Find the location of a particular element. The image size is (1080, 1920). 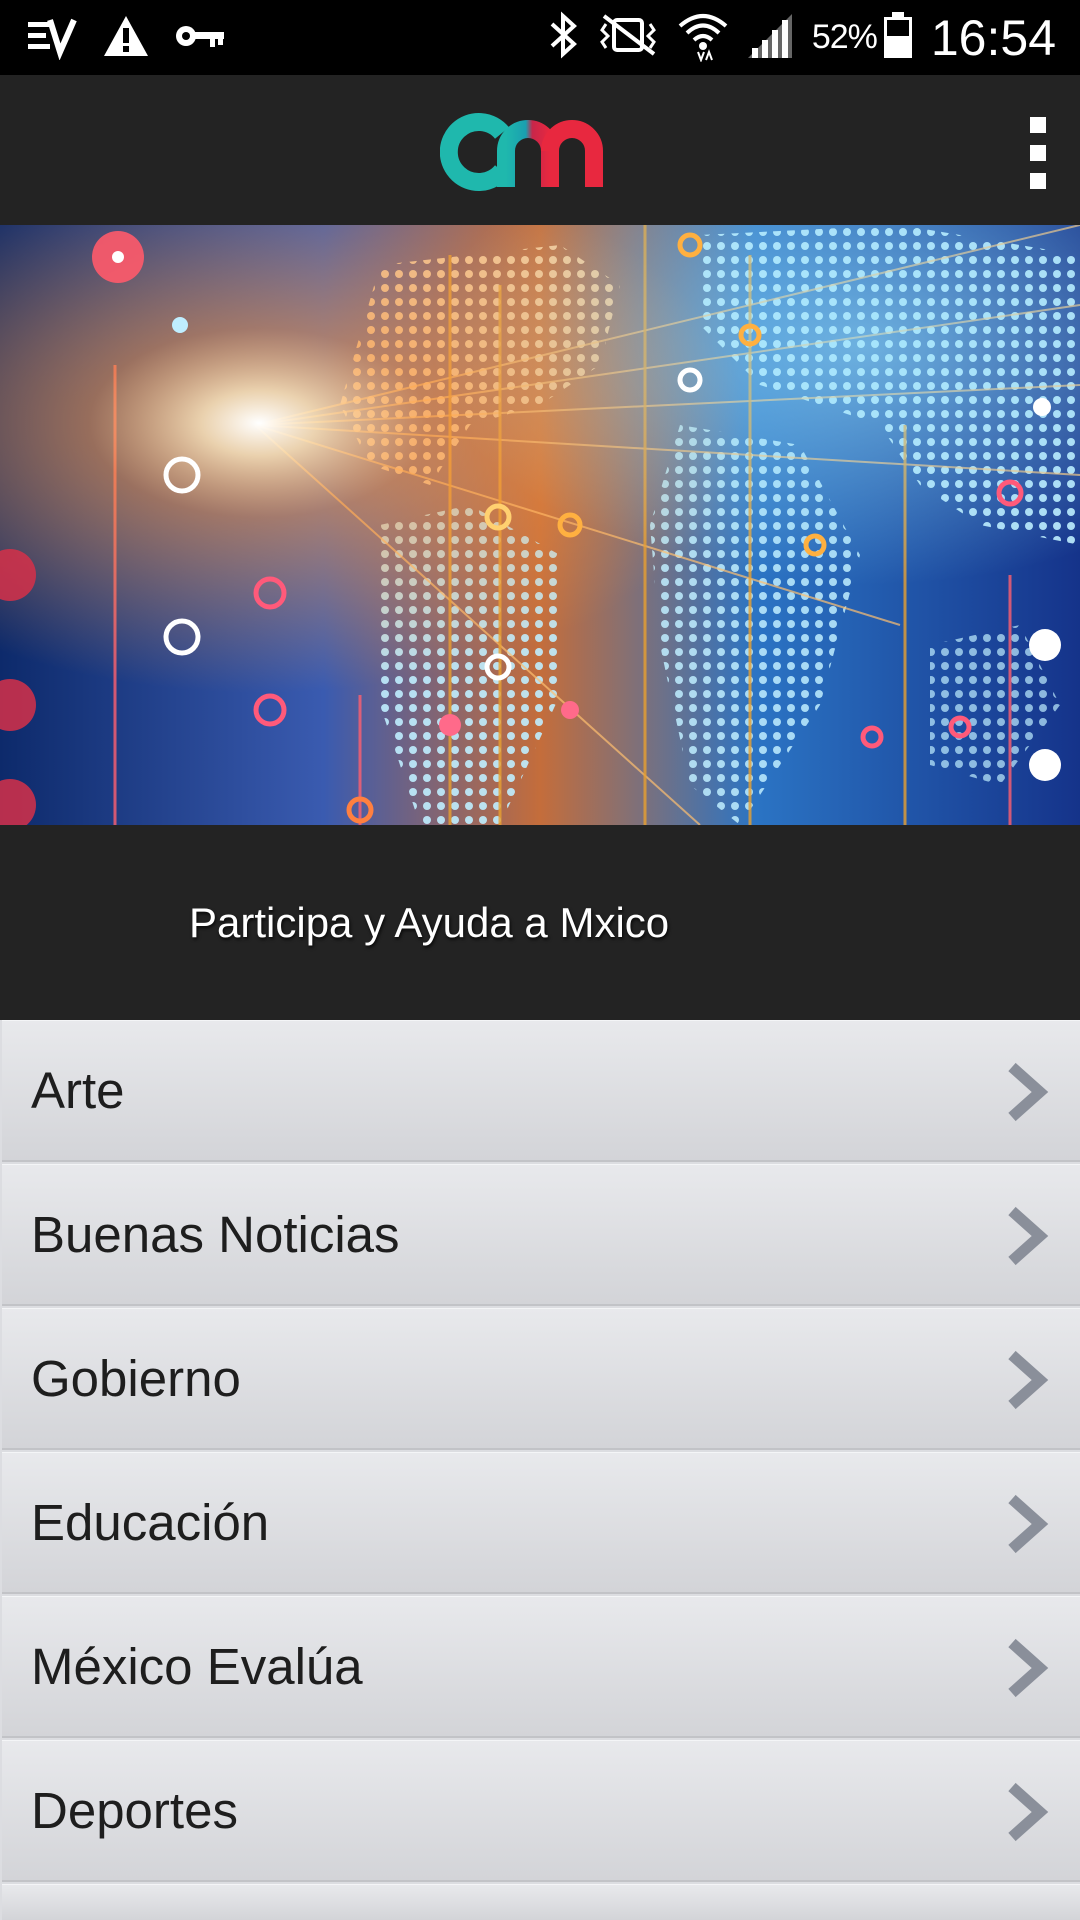

list-item-educacion: Educación is located at coordinates (541, 1523).